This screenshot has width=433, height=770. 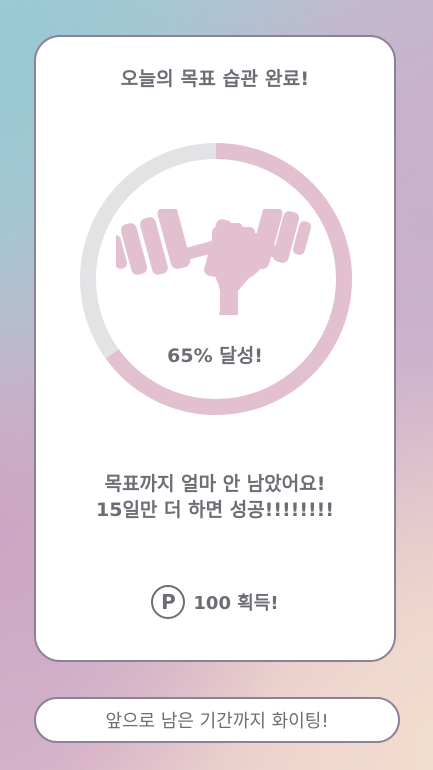 I want to click on card-title: 오늘의 목표 습관 완료!, so click(x=215, y=79).